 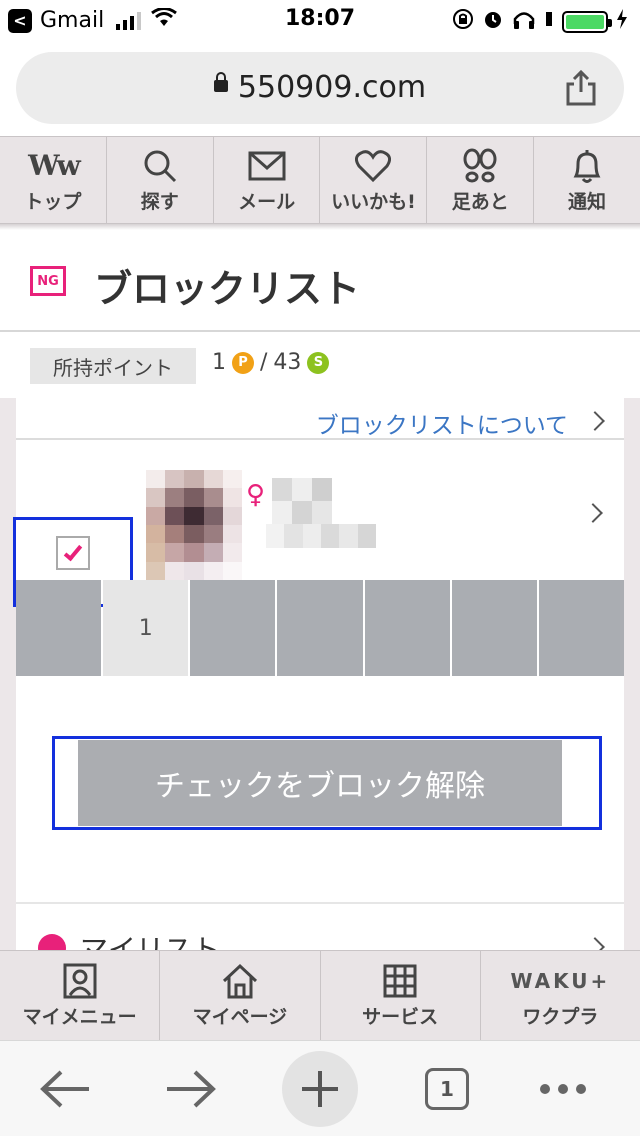 What do you see at coordinates (560, 981) in the screenshot?
I see `waku-logo: WAKU+` at bounding box center [560, 981].